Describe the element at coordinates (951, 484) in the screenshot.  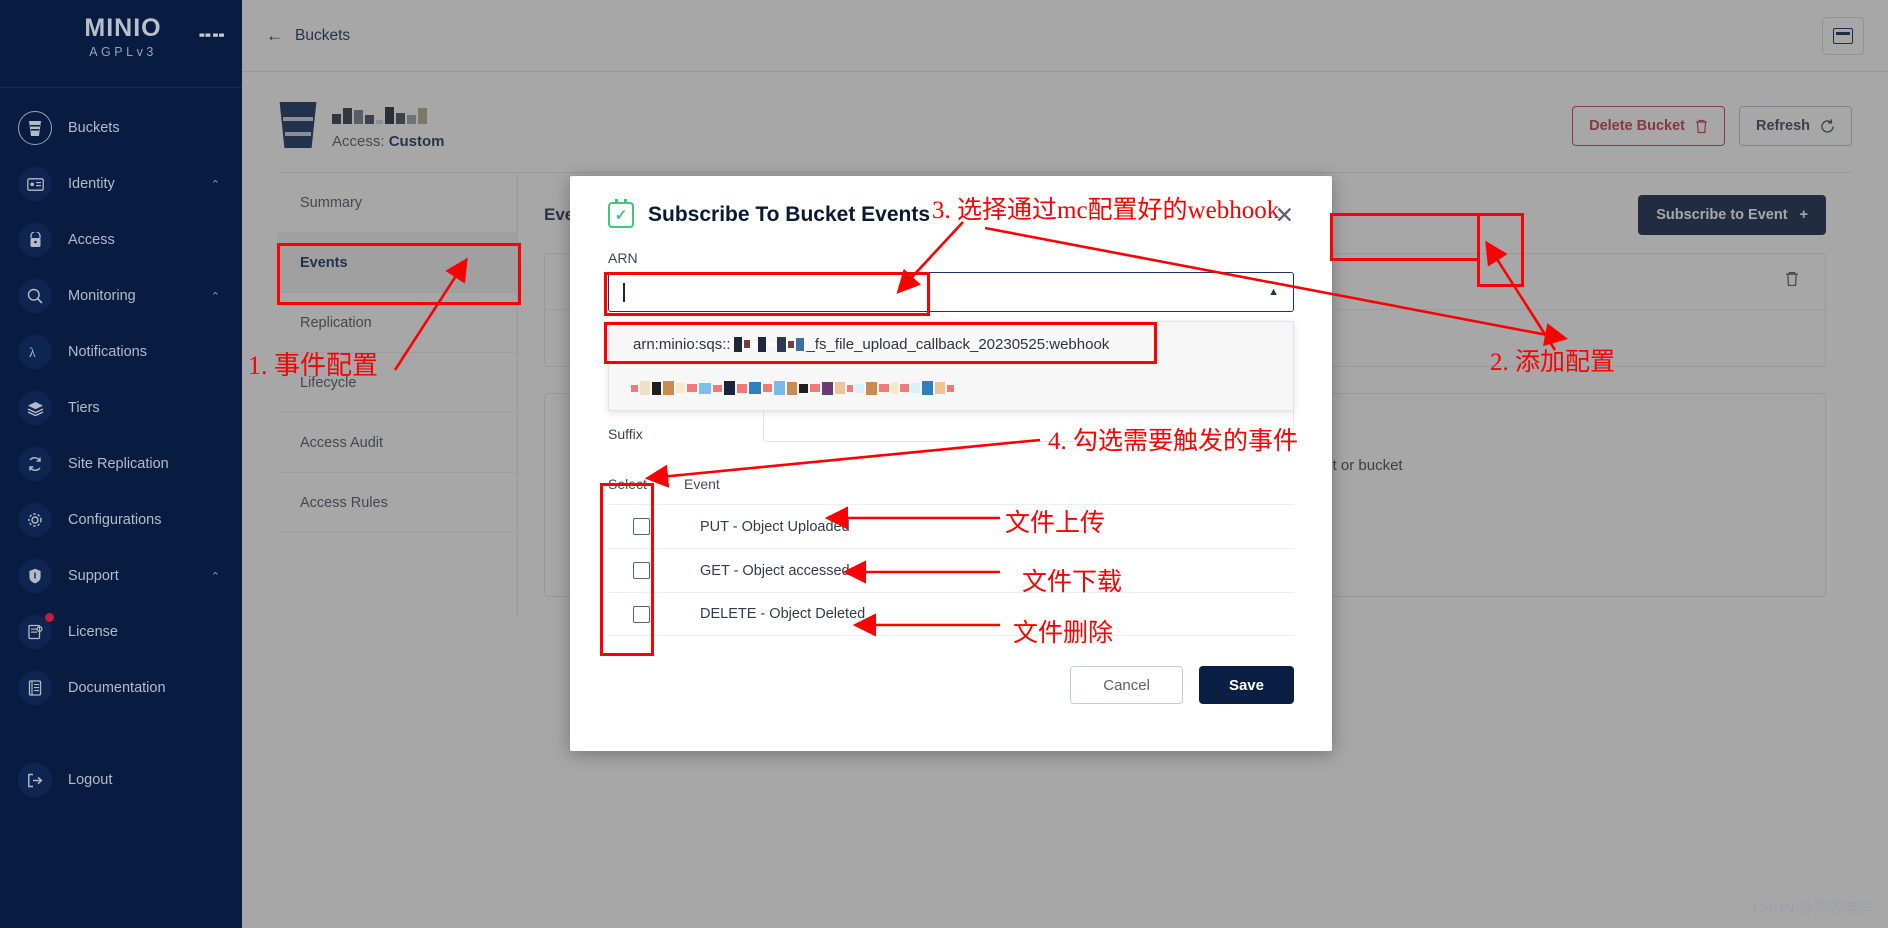
I see `events-table-header: Select Event` at that location.